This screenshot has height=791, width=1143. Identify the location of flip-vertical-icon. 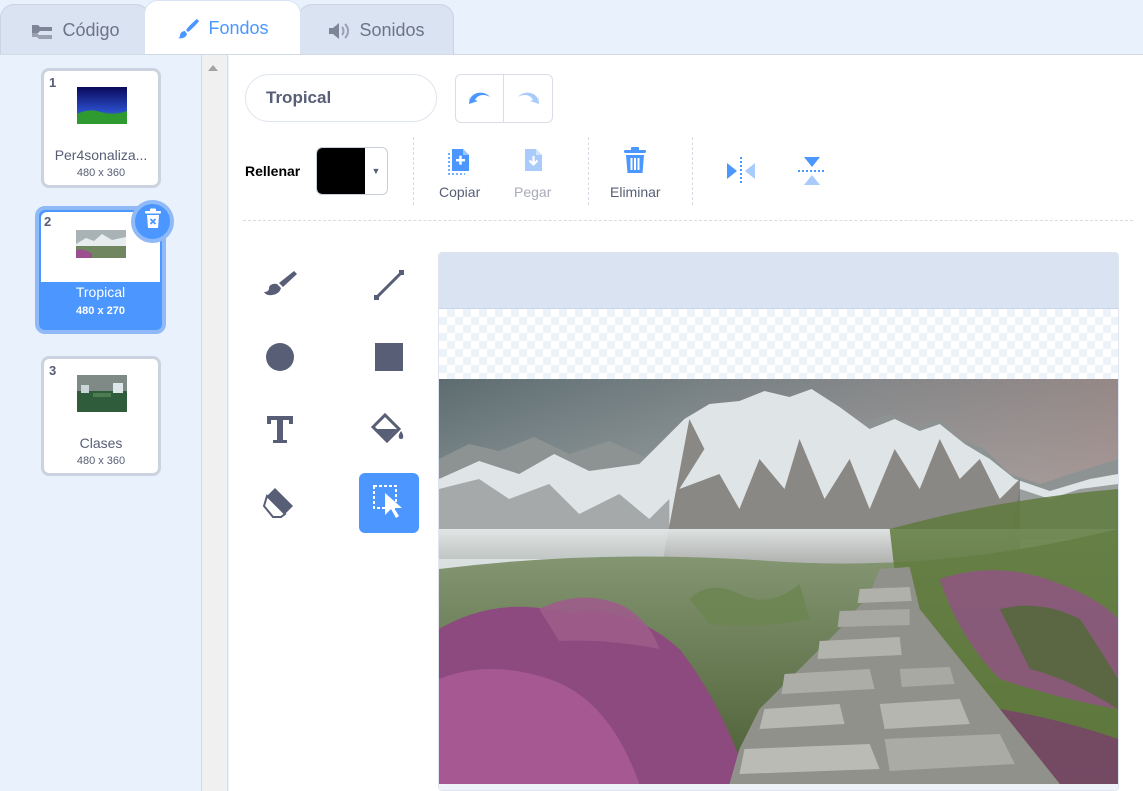
(812, 174).